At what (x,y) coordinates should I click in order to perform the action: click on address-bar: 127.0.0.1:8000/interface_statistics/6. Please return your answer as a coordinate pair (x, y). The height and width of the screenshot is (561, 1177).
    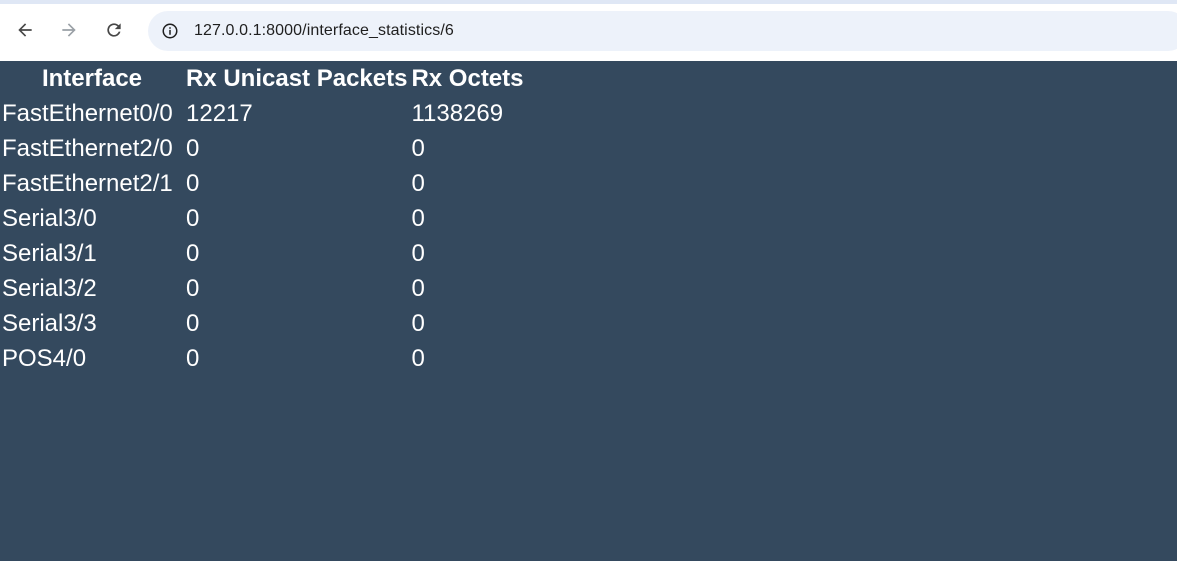
    Looking at the image, I should click on (662, 31).